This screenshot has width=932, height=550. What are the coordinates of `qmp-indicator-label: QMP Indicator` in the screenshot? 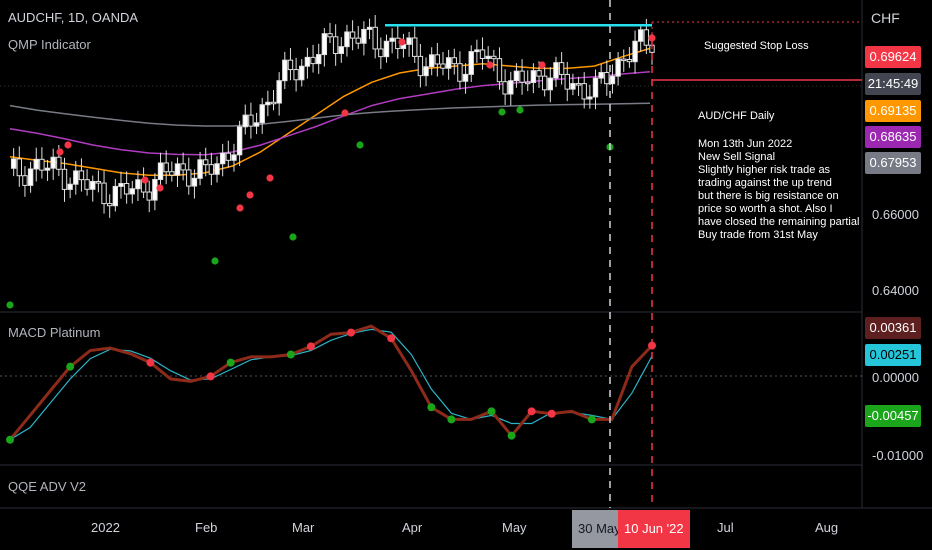 It's located at (49, 44).